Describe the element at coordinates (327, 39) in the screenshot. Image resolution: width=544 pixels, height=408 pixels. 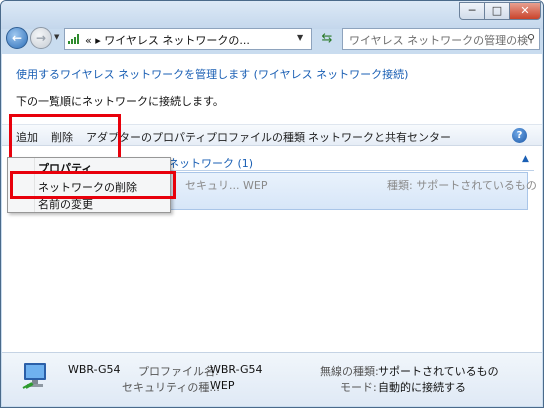
I see `refresh-button: ⇆` at that location.